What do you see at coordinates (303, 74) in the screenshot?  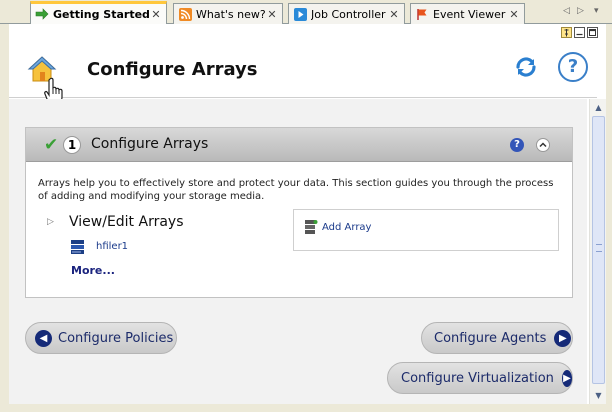 I see `page-header: Configure Arrays ?` at bounding box center [303, 74].